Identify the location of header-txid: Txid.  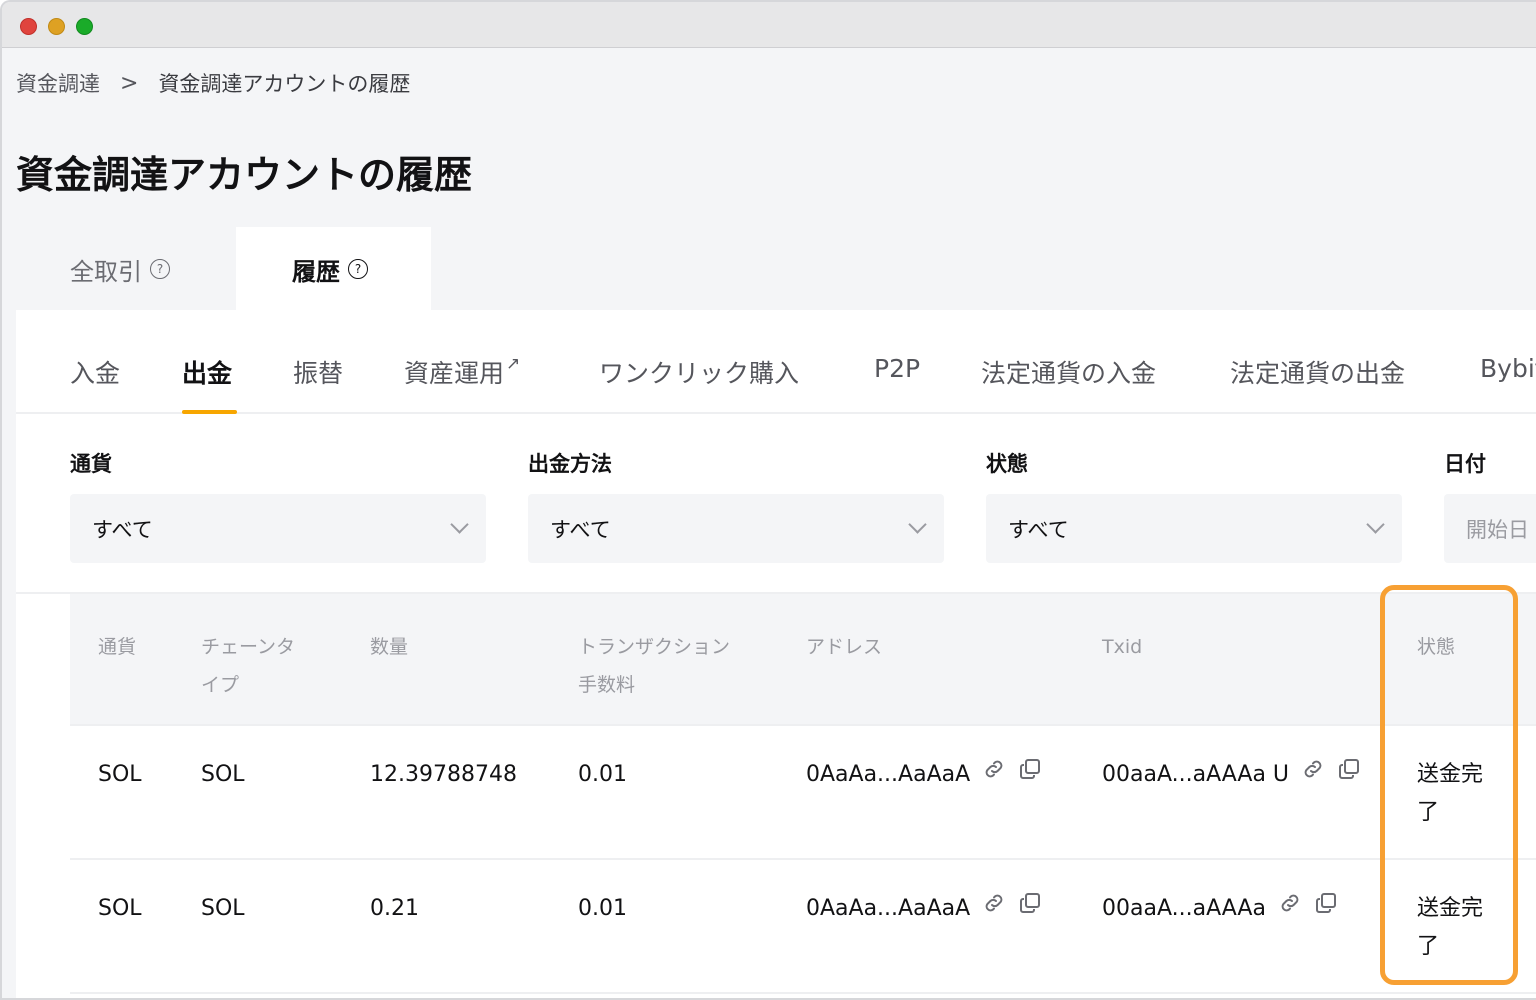
(1122, 647).